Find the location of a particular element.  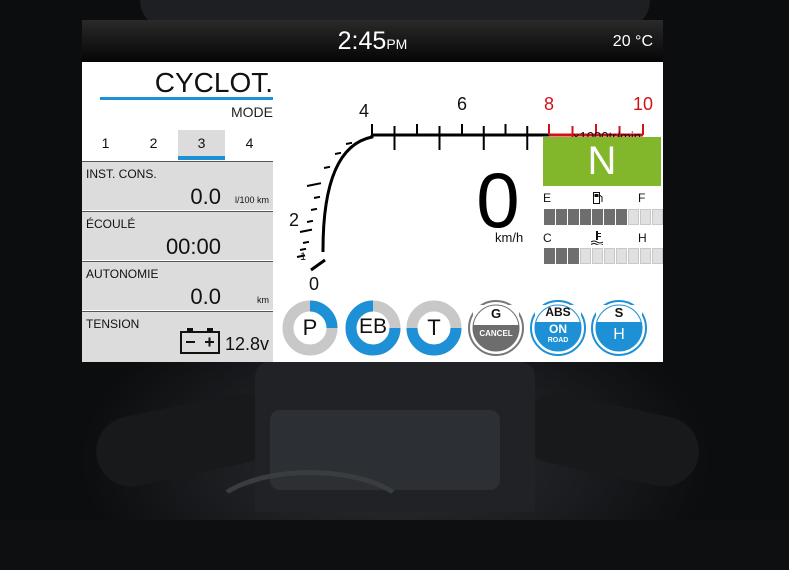

inst-cons-label: INST. CONS. is located at coordinates (121, 174).